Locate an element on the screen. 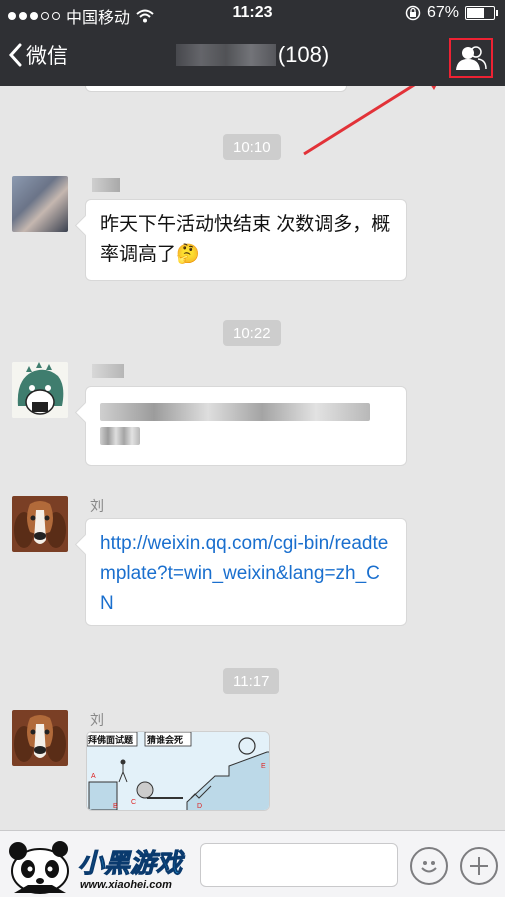 The height and width of the screenshot is (897, 505). svg-text: C is located at coordinates (133, 802).